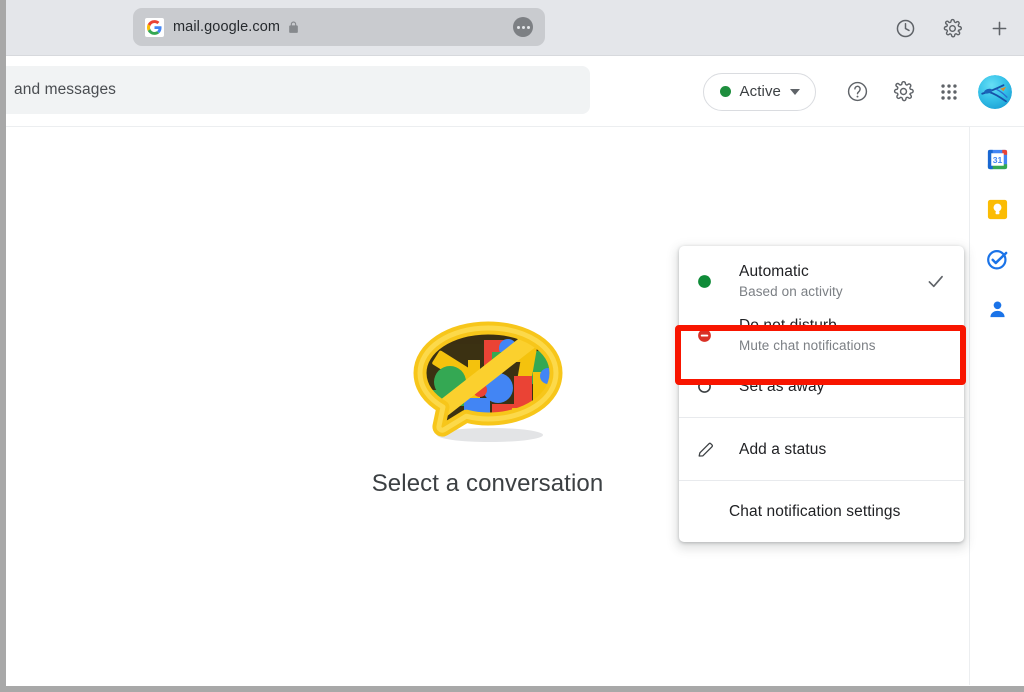  What do you see at coordinates (65, 89) in the screenshot?
I see `search-input-value: and messages` at bounding box center [65, 89].